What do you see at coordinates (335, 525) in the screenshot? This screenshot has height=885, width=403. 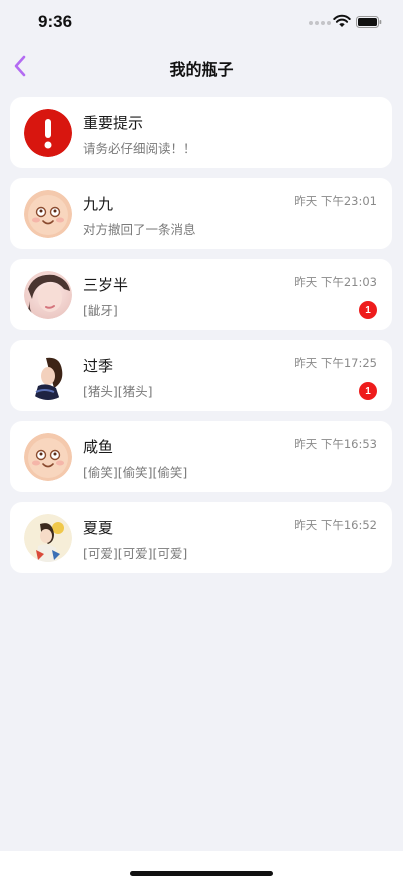 I see `item-time: 昨天 下午16:52` at bounding box center [335, 525].